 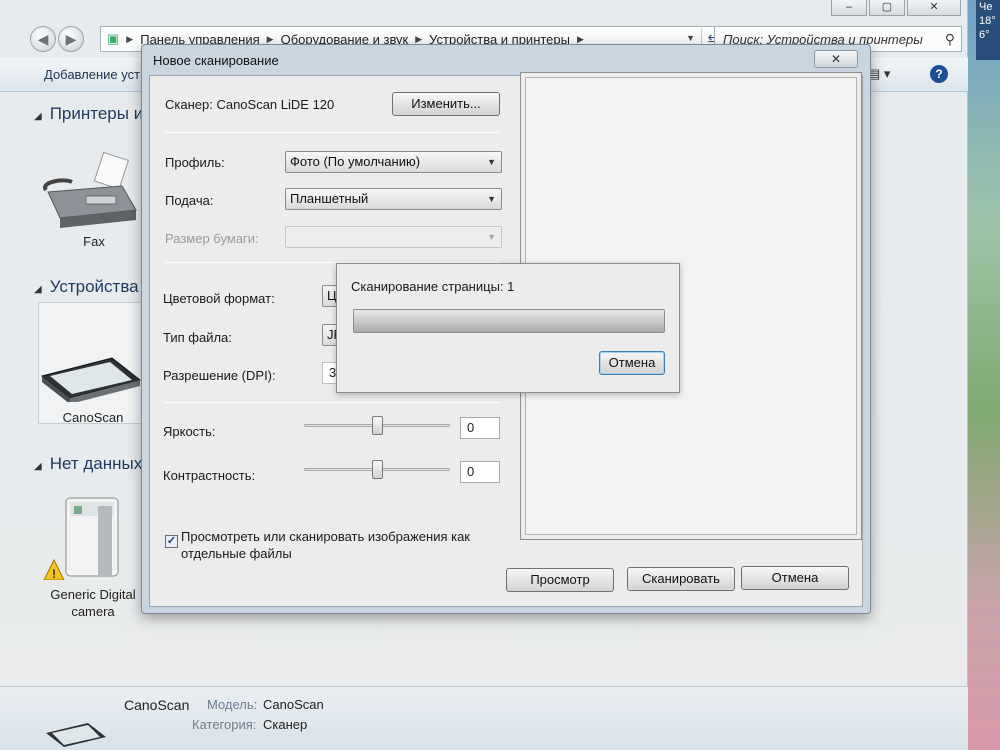 What do you see at coordinates (91, 287) in the screenshot?
I see `group-devices: ◢ Устройства (` at bounding box center [91, 287].